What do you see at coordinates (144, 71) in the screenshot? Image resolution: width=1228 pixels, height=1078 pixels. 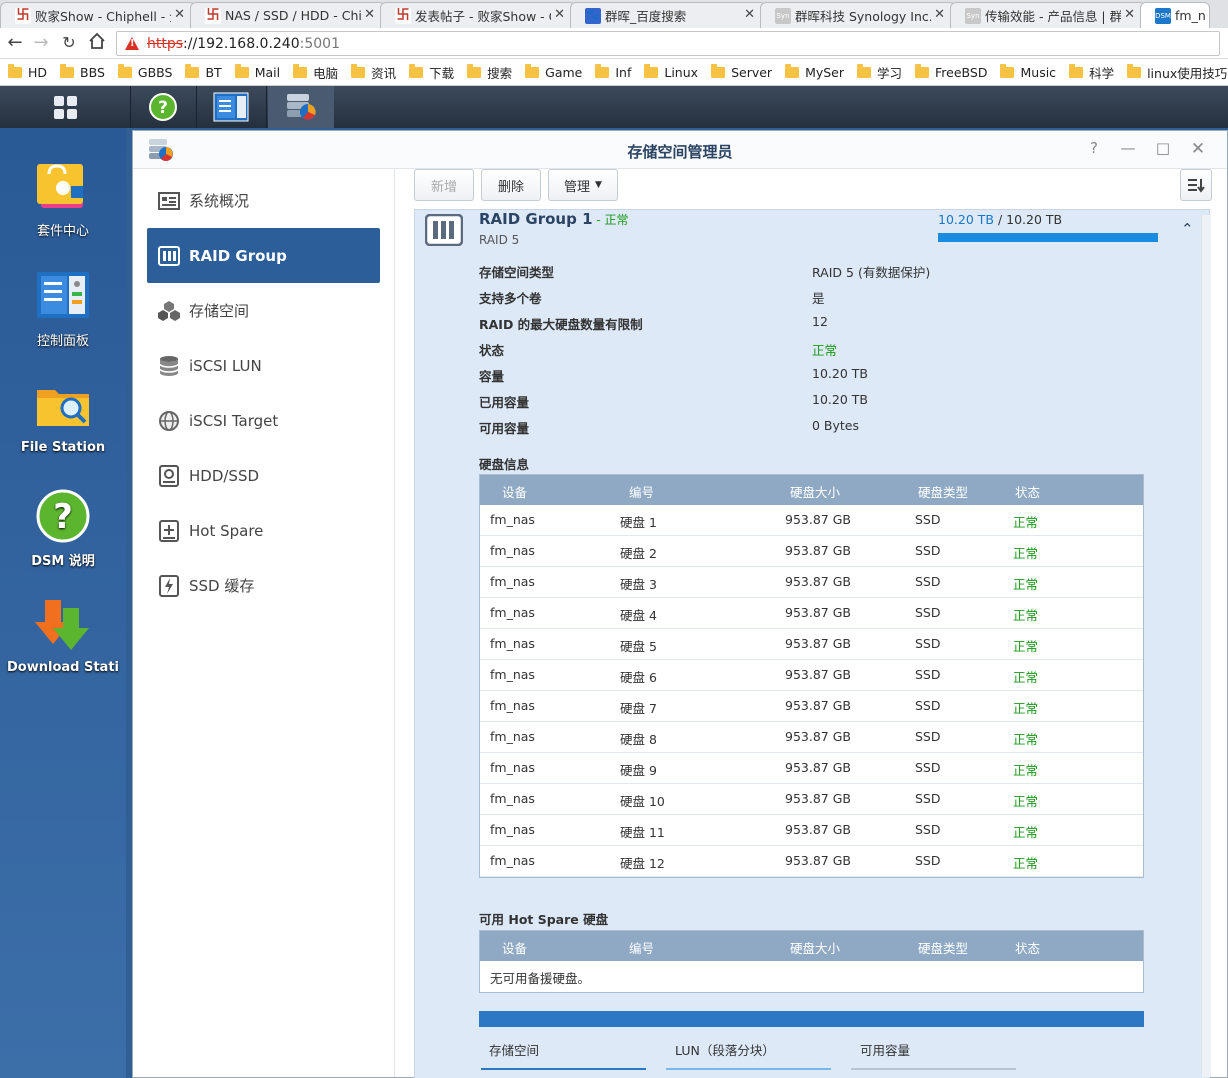 I see `bookmark-item: GBBS` at bounding box center [144, 71].